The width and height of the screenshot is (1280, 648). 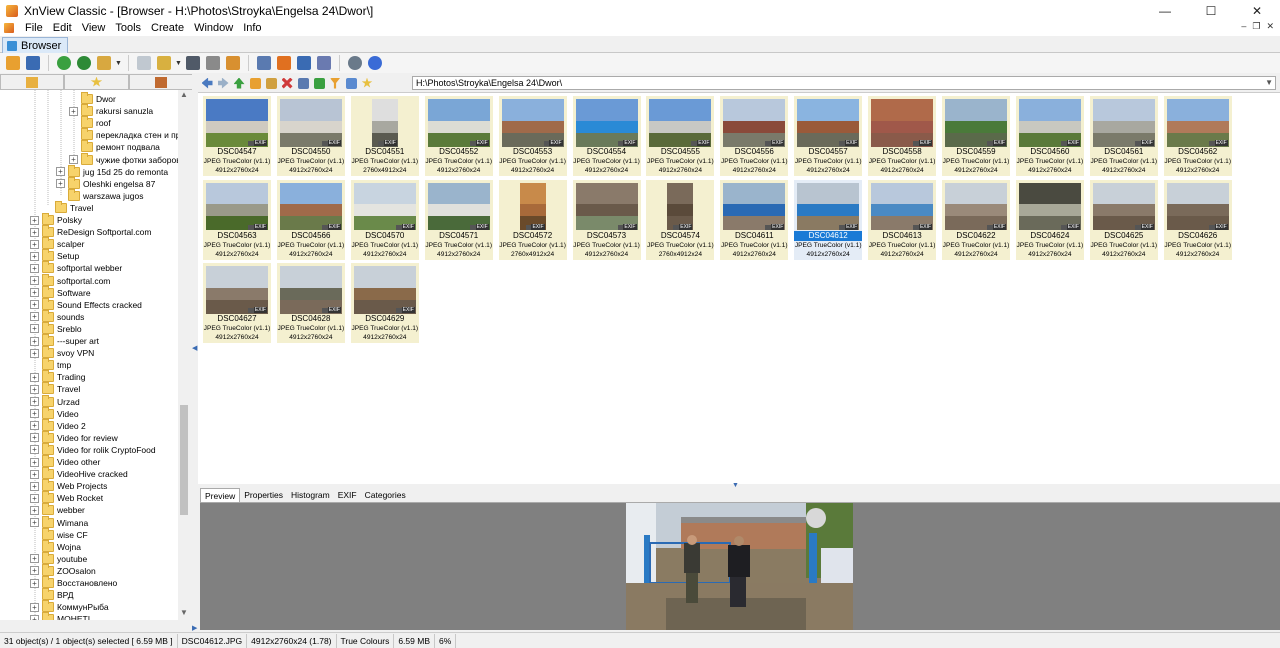 What do you see at coordinates (252, 28) in the screenshot?
I see `menu-info: Info` at bounding box center [252, 28].